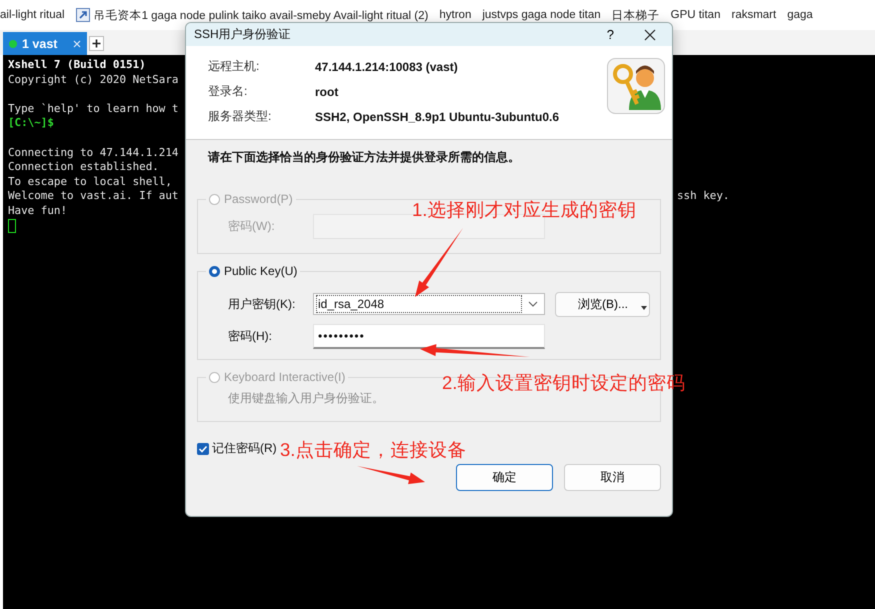 This screenshot has width=875, height=609. What do you see at coordinates (429, 336) in the screenshot?
I see `password-field: •••••••••` at bounding box center [429, 336].